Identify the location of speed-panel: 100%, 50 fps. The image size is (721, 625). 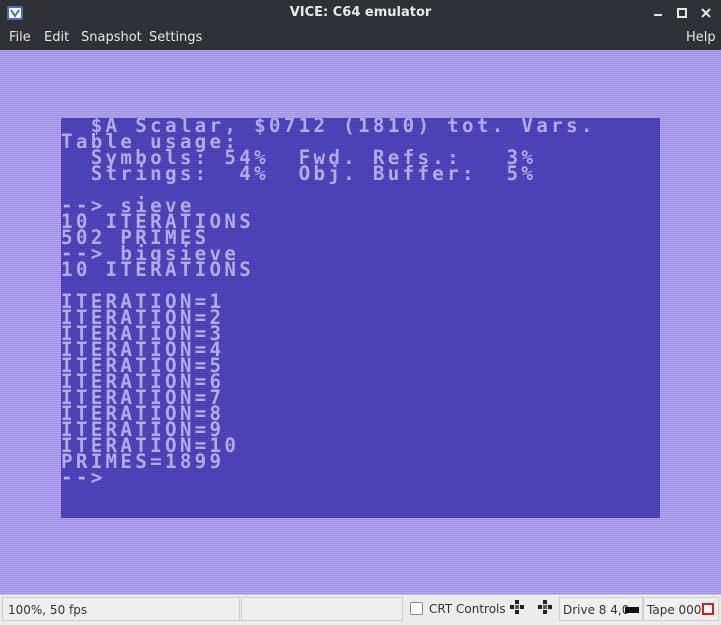
(121, 609).